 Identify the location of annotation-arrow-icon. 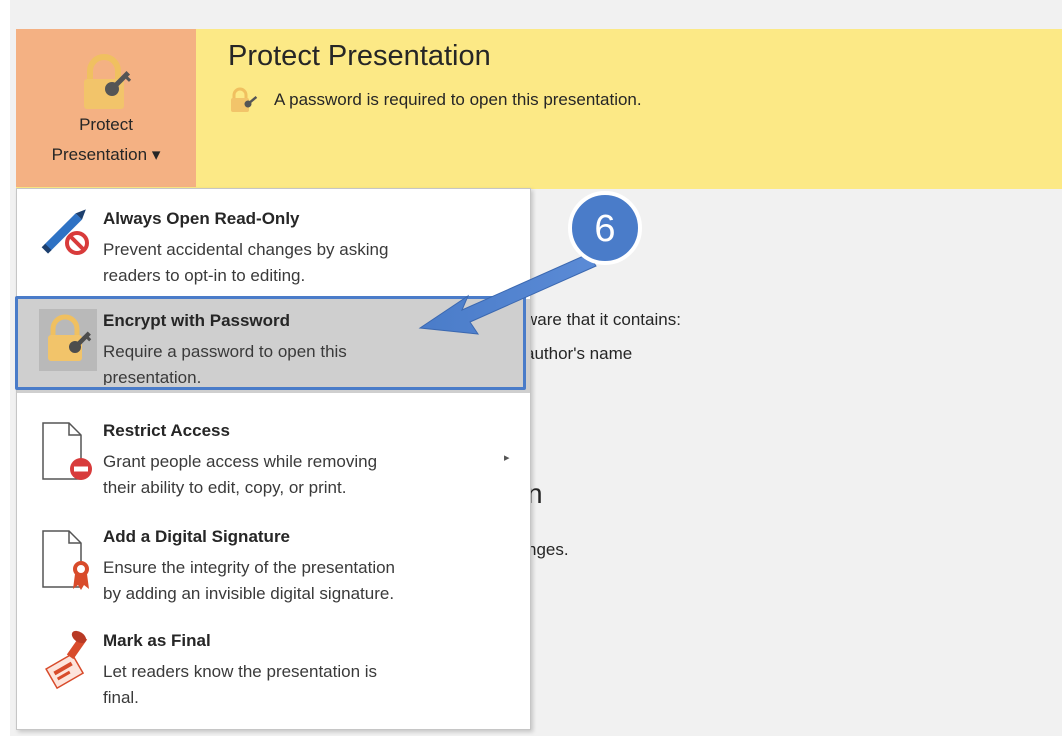
(507, 294).